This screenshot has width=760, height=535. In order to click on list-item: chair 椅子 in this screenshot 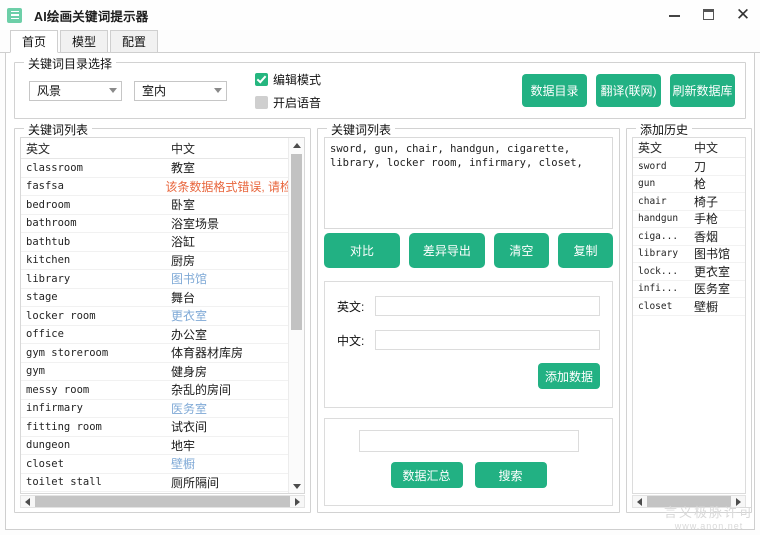, I will do `click(689, 202)`.